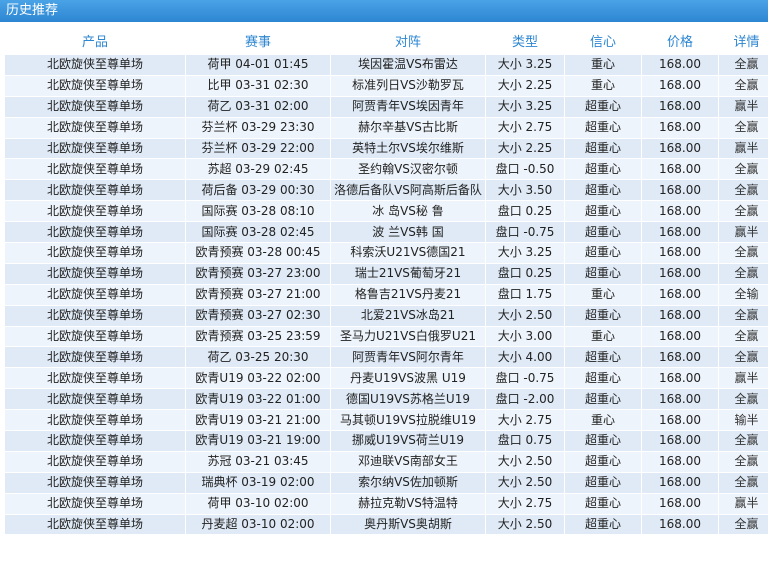 The image size is (768, 564). What do you see at coordinates (743, 420) in the screenshot?
I see `detail-cell: 输半` at bounding box center [743, 420].